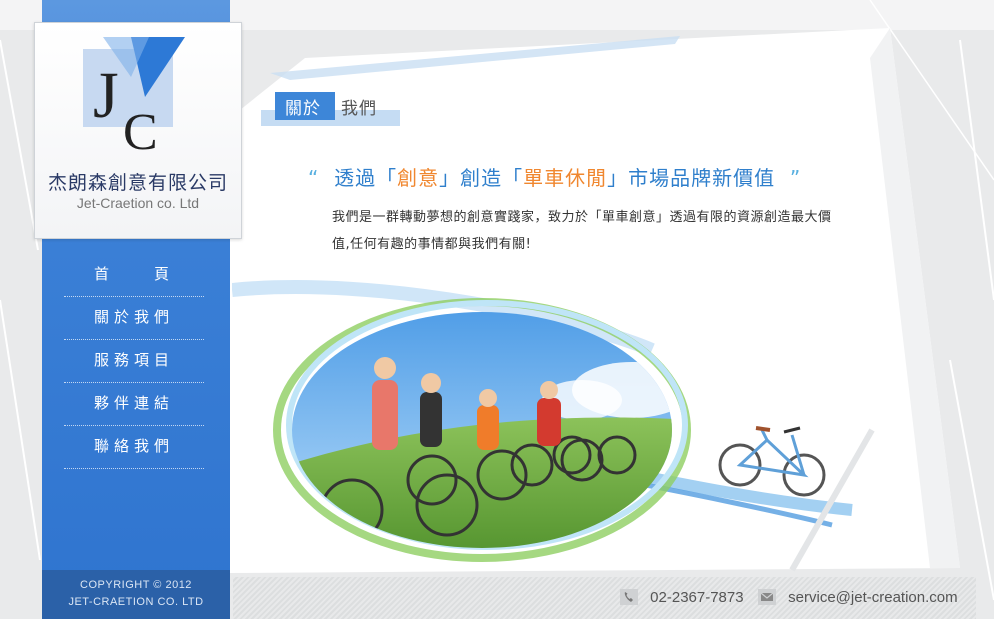 The image size is (994, 619). Describe the element at coordinates (303, 109) in the screenshot. I see `section-title-highlight: 關於` at that location.